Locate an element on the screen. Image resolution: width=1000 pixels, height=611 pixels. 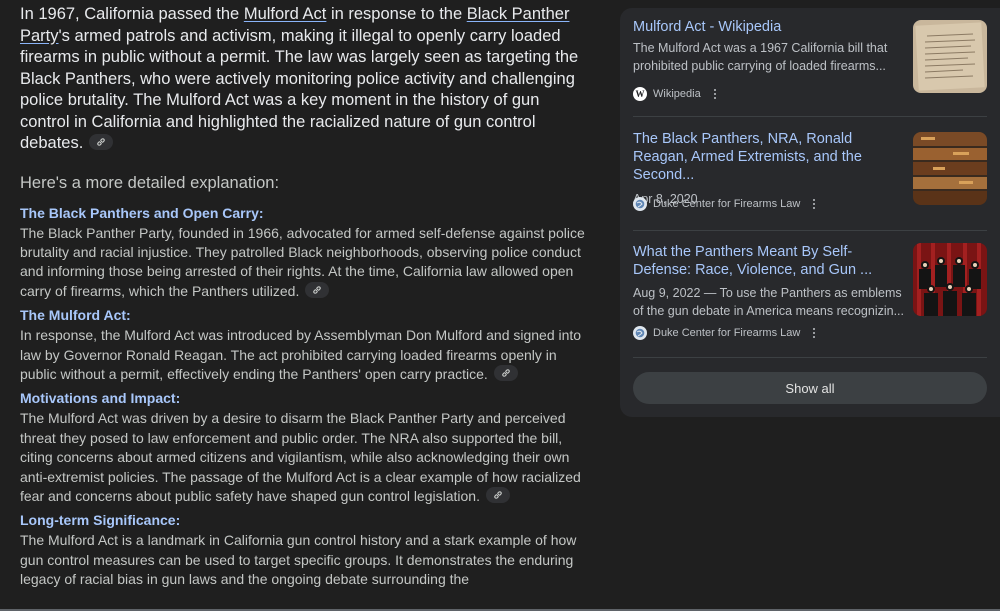
source-attribution: W Wikipedia is located at coordinates (678, 94).